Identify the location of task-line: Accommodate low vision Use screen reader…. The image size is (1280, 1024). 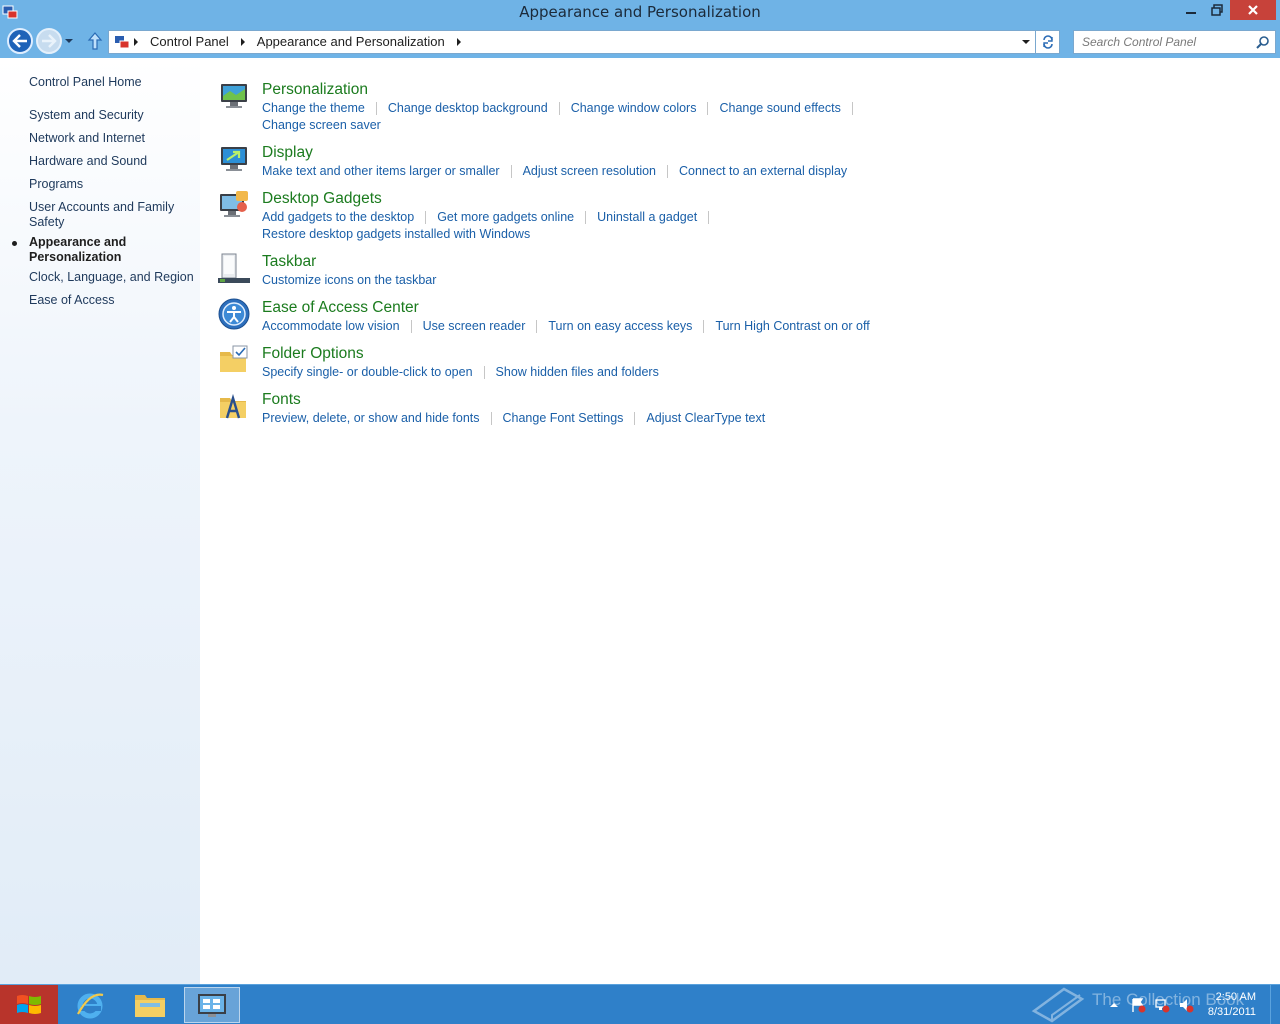
(572, 326).